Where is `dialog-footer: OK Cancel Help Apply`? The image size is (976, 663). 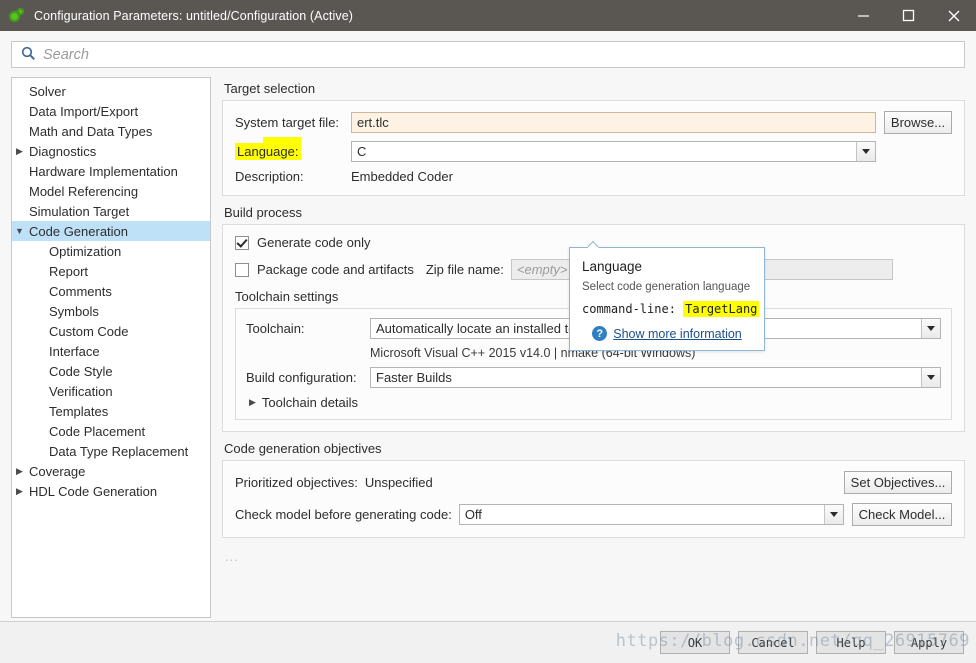
dialog-footer: OK Cancel Help Apply is located at coordinates (488, 642).